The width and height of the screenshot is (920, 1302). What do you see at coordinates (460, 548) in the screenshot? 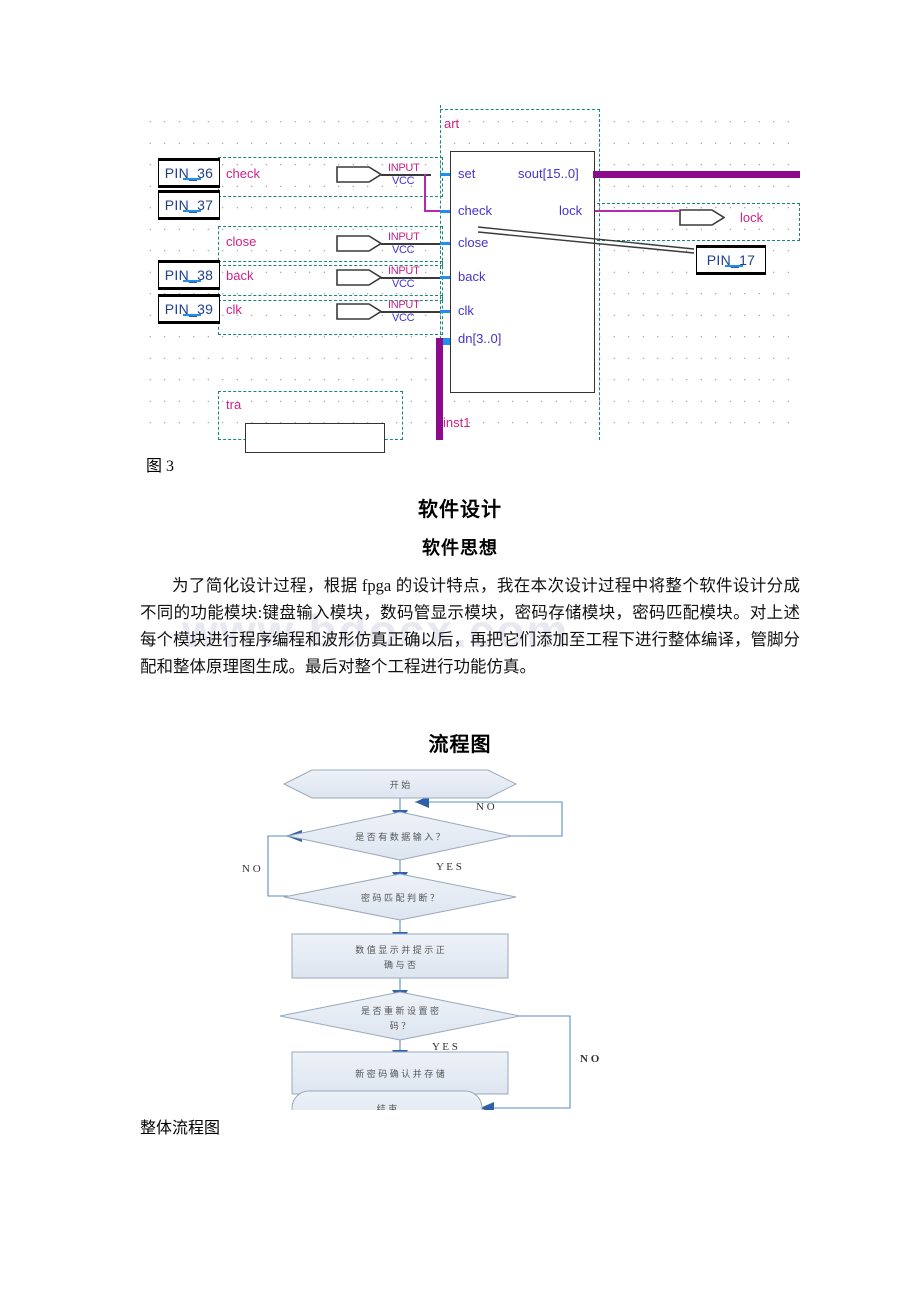
I see `heading-software-idea: 软件思想` at bounding box center [460, 548].